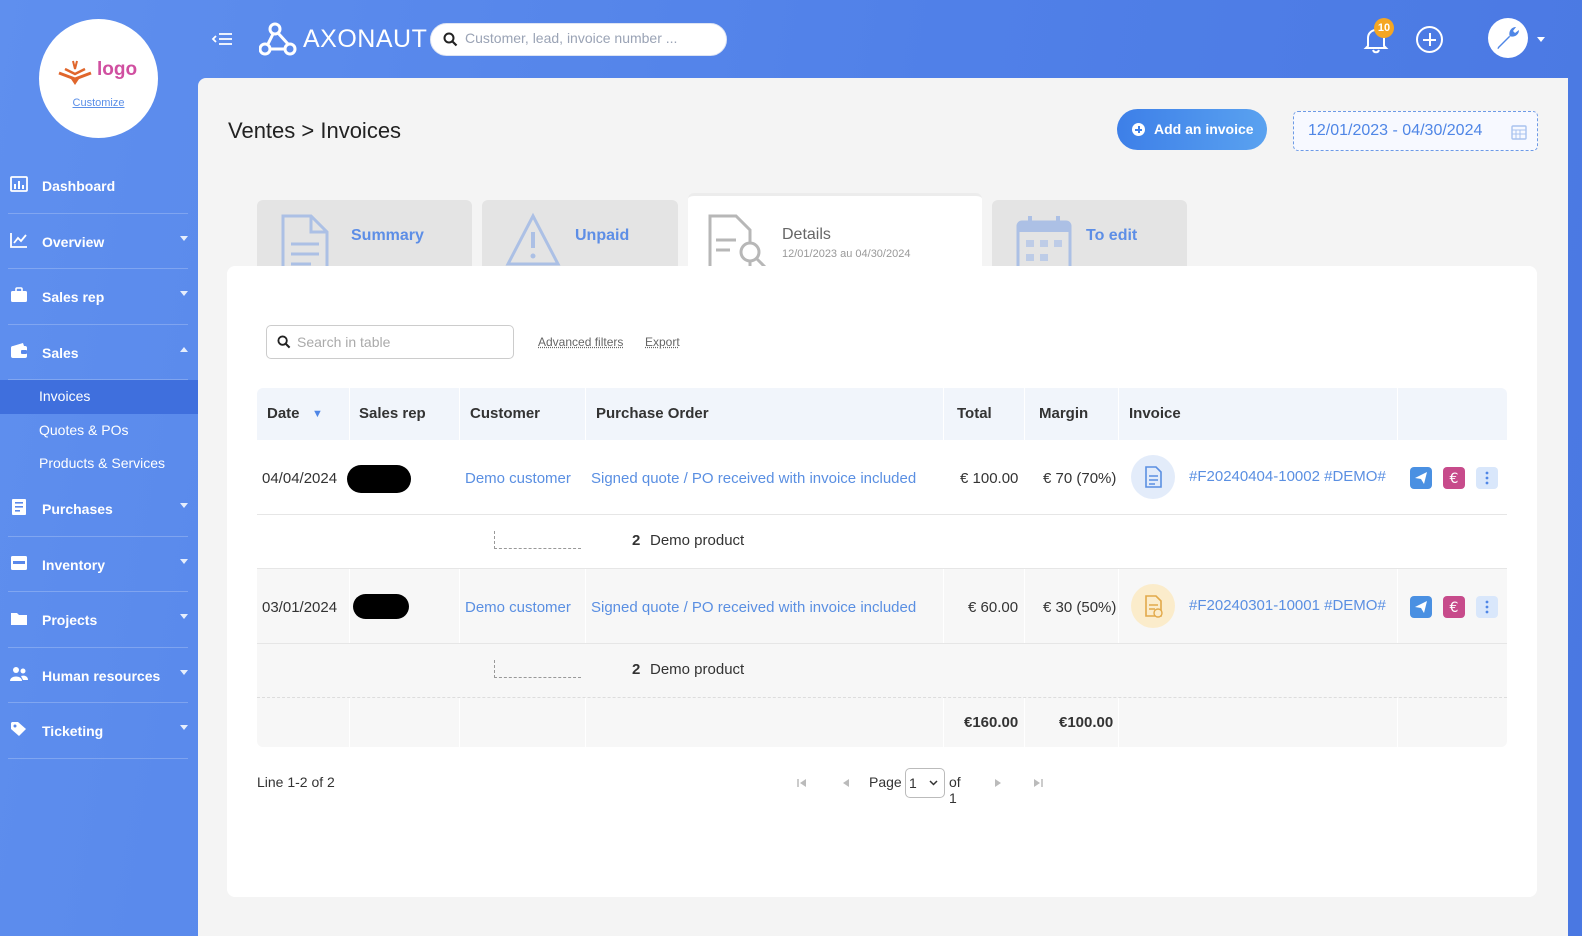 Image resolution: width=1582 pixels, height=936 pixels. Describe the element at coordinates (98, 78) in the screenshot. I see `company-logo: logo Customize` at that location.